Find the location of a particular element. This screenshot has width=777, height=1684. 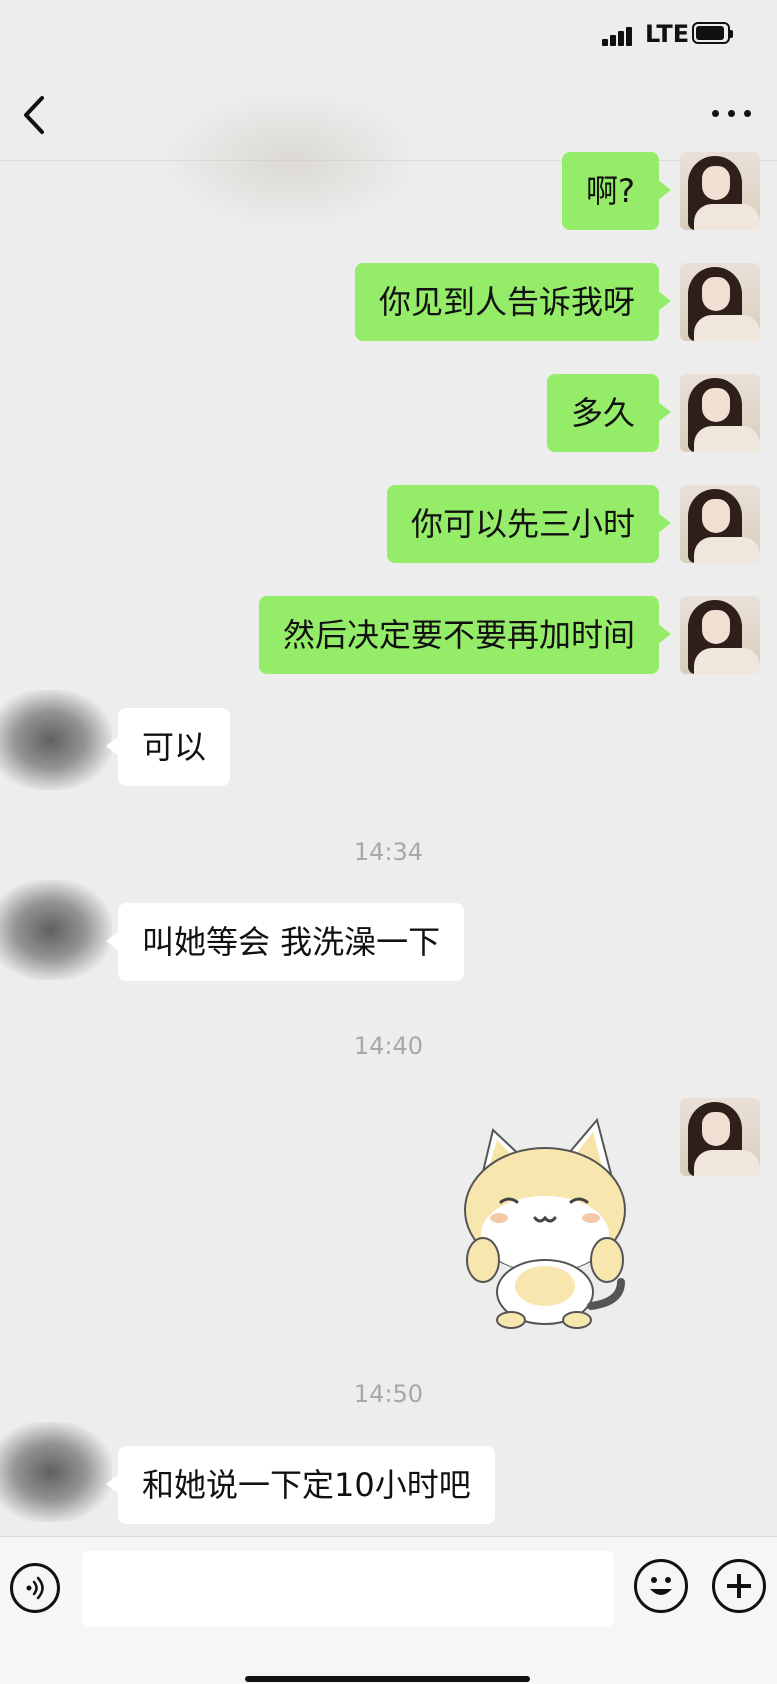

message-bubble: 可以 is located at coordinates (168, 747).